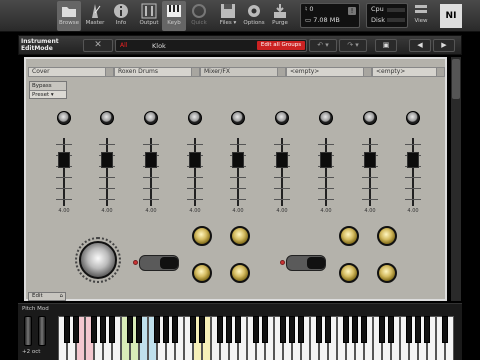 Image resolution: width=480 pixels, height=360 pixels. I want to click on redo-button: ↷ ▾, so click(353, 45).